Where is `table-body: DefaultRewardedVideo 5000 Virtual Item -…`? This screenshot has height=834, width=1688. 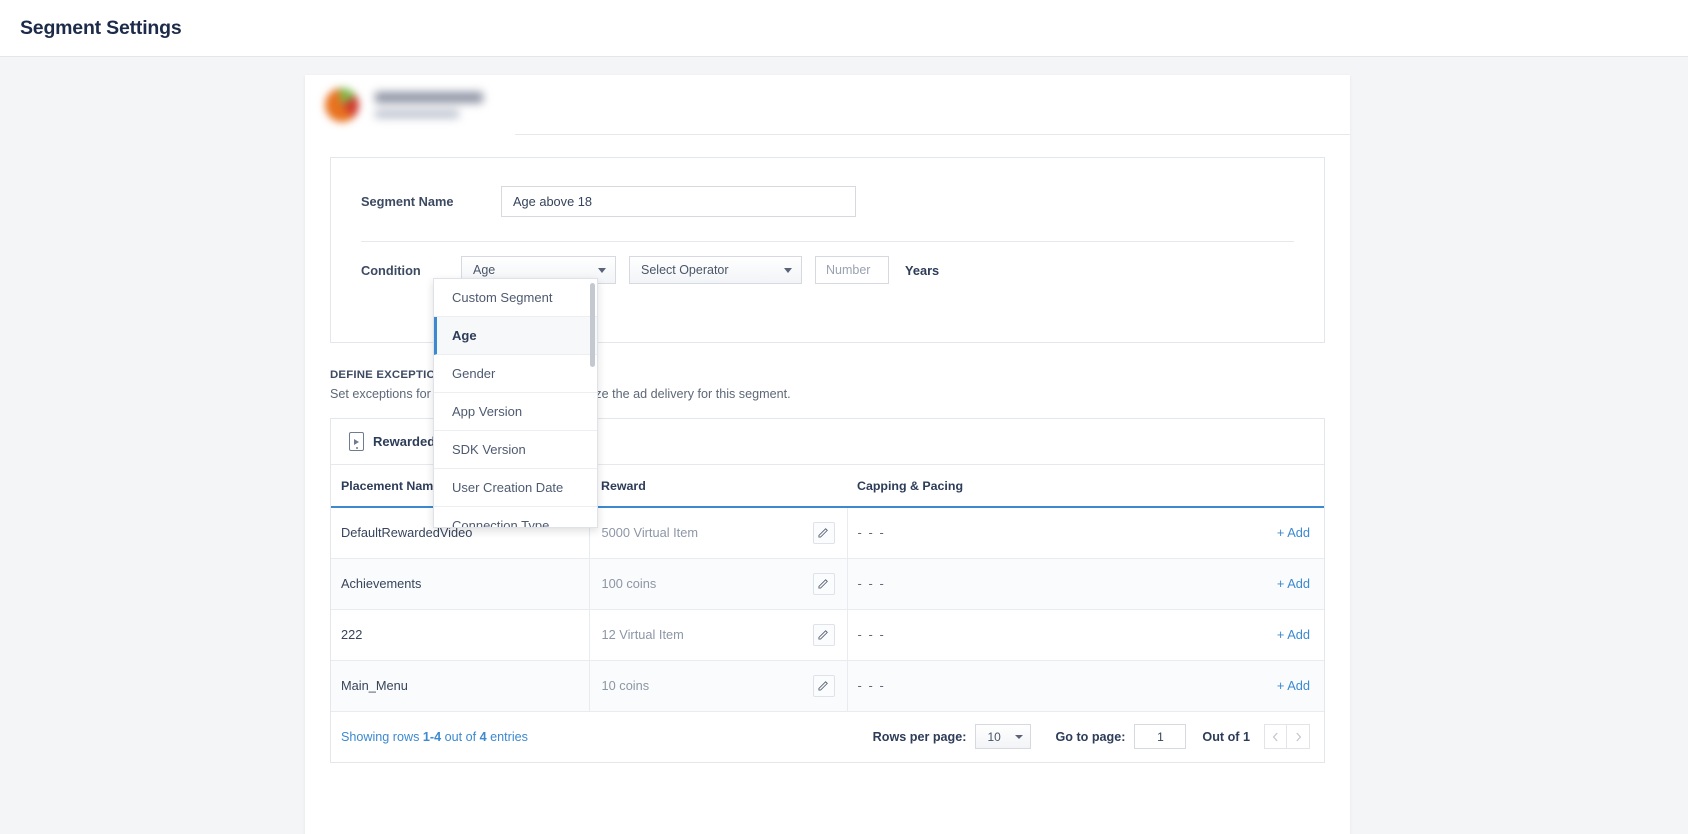
table-body: DefaultRewardedVideo 5000 Virtual Item -… is located at coordinates (827, 609).